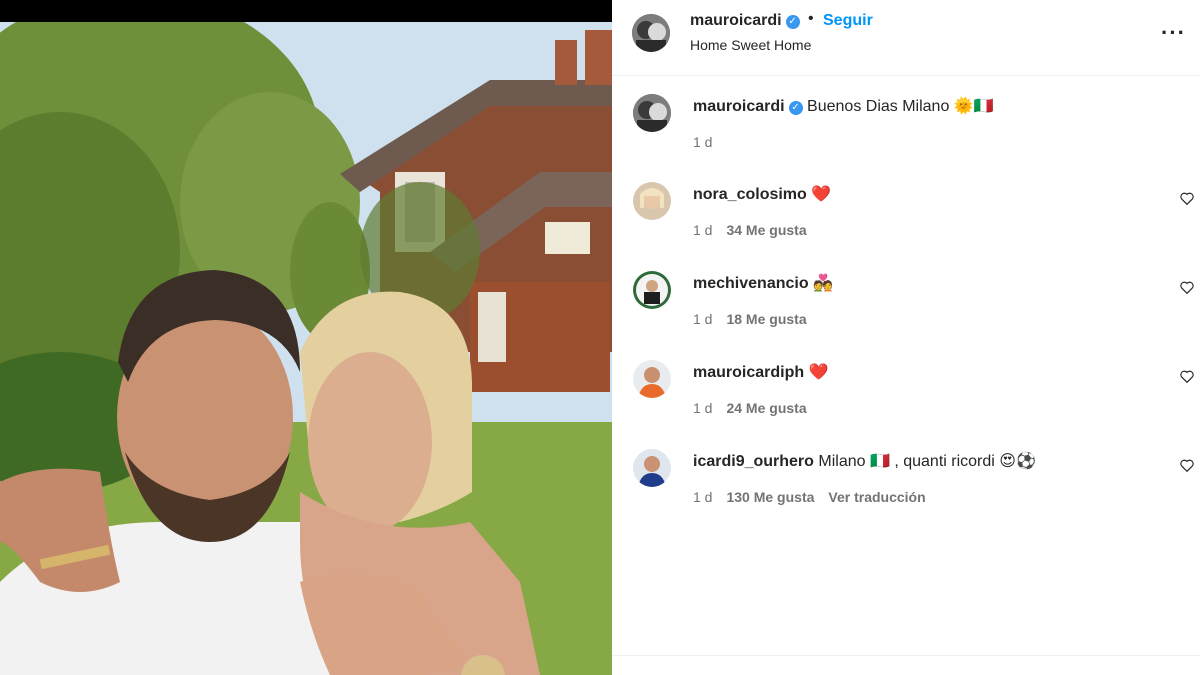 The image size is (1200, 675). Describe the element at coordinates (753, 461) in the screenshot. I see `comment-username: icardi9_ourhero` at that location.